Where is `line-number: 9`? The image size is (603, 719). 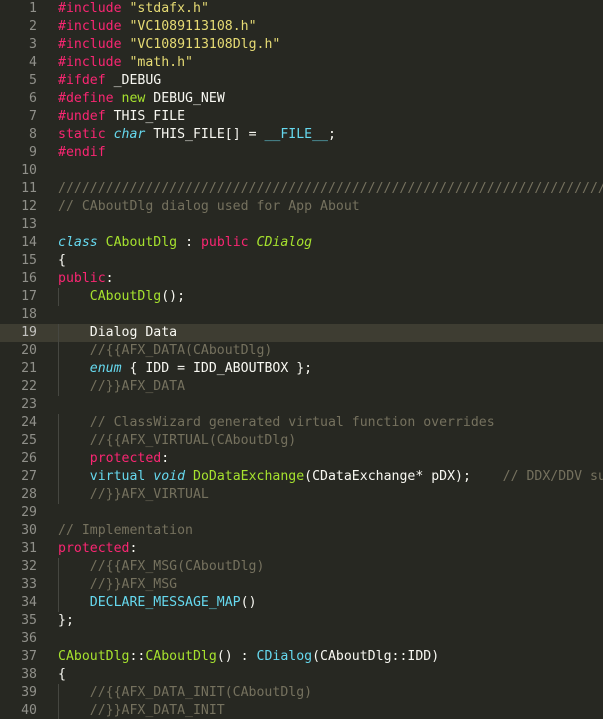 line-number: 9 is located at coordinates (33, 152).